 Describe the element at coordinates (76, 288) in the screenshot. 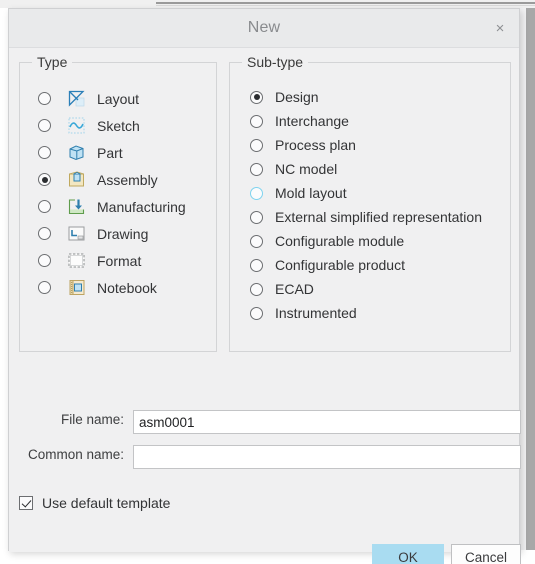

I see `notebook-icon` at that location.